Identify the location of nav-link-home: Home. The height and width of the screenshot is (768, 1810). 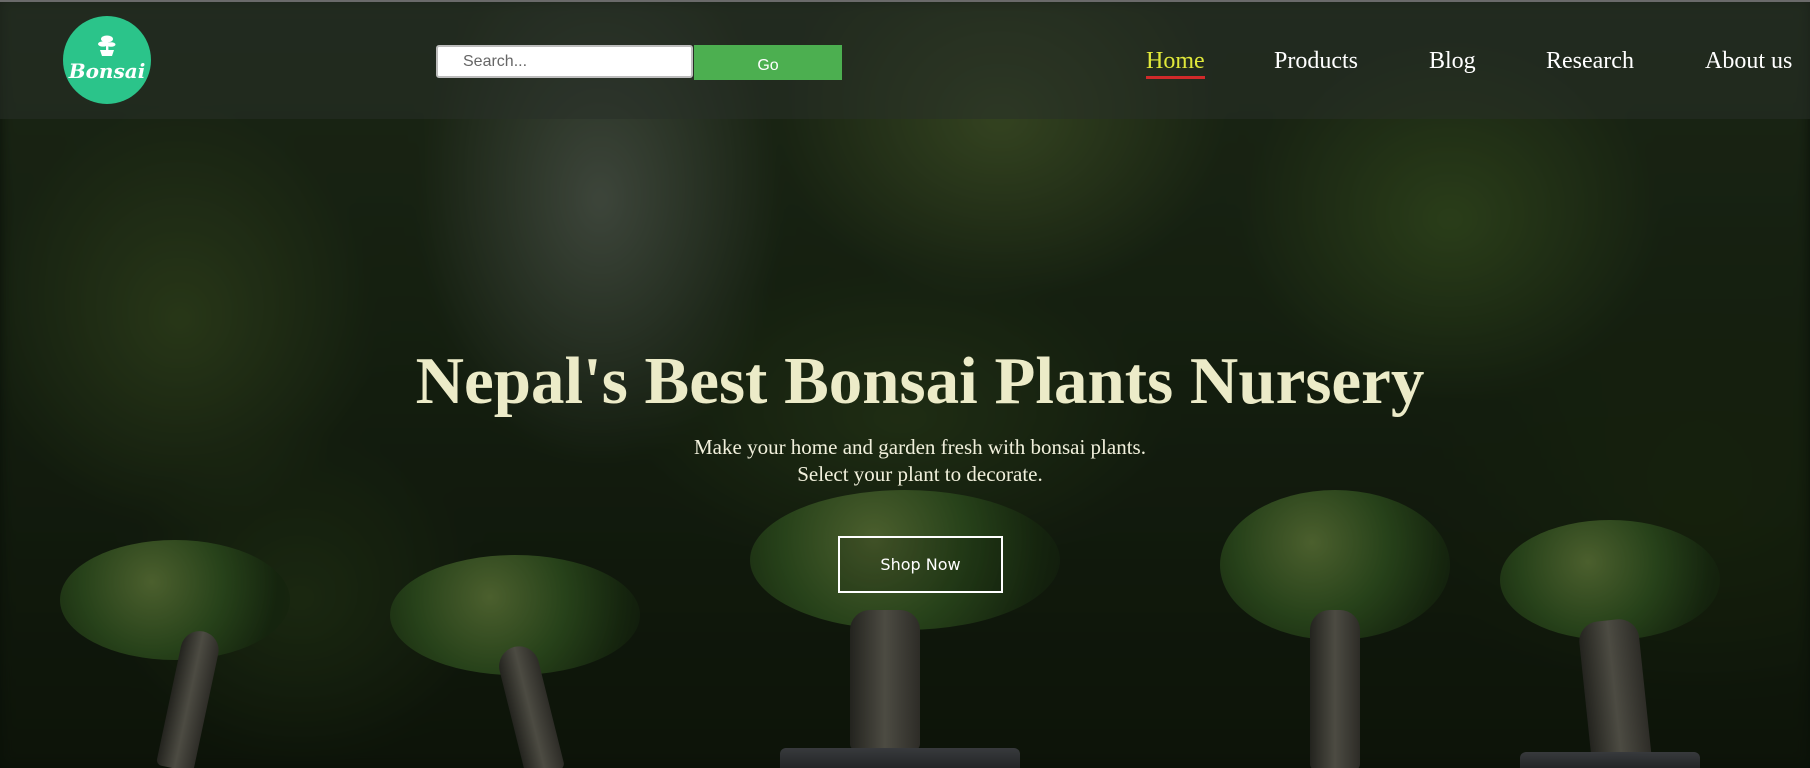
(1175, 62).